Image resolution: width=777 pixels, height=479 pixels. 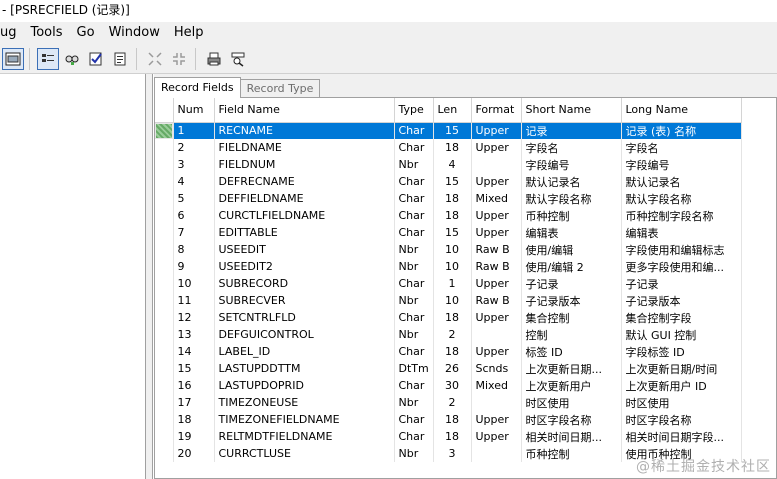 I want to click on cell-num: 14, so click(x=194, y=351).